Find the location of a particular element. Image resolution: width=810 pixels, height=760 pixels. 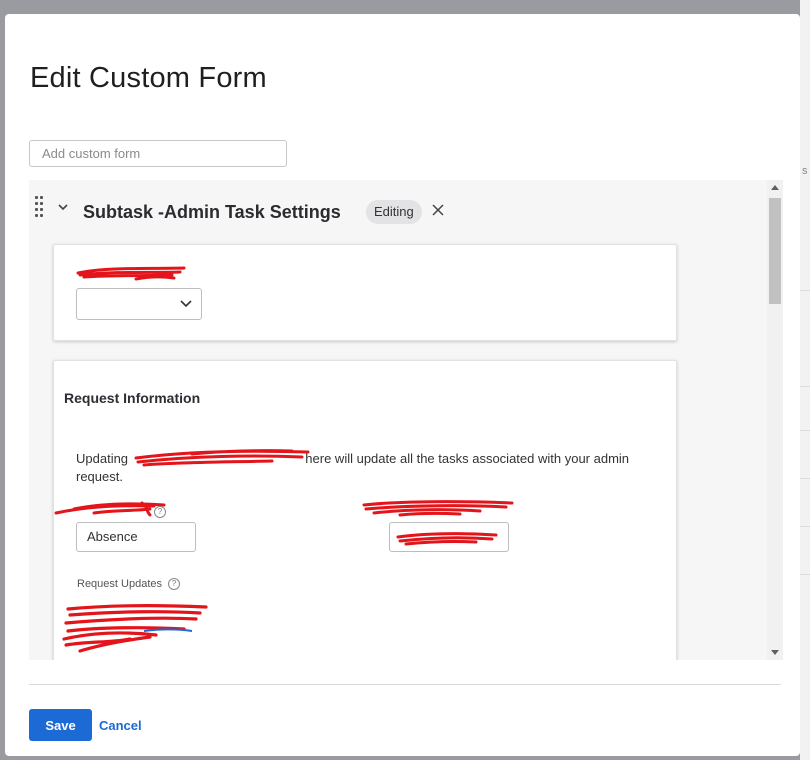

redacted-label is located at coordinates (131, 273).